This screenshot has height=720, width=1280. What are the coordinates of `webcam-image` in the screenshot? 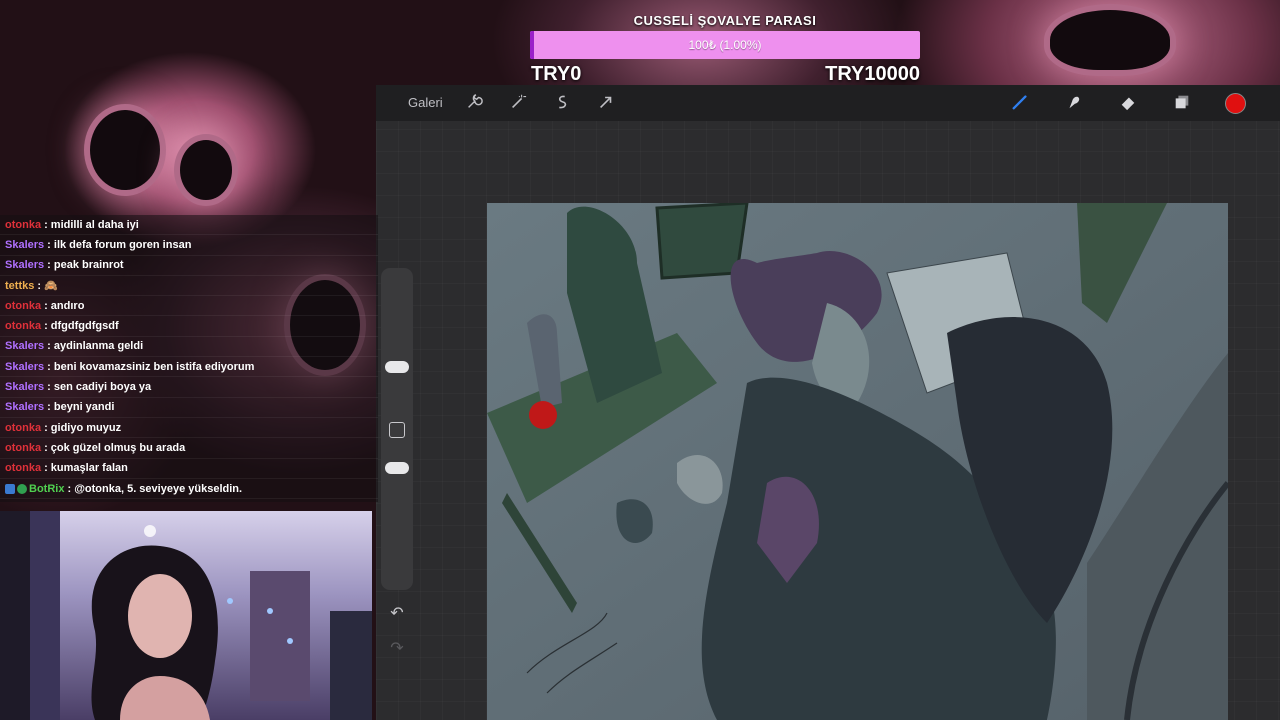 It's located at (186, 615).